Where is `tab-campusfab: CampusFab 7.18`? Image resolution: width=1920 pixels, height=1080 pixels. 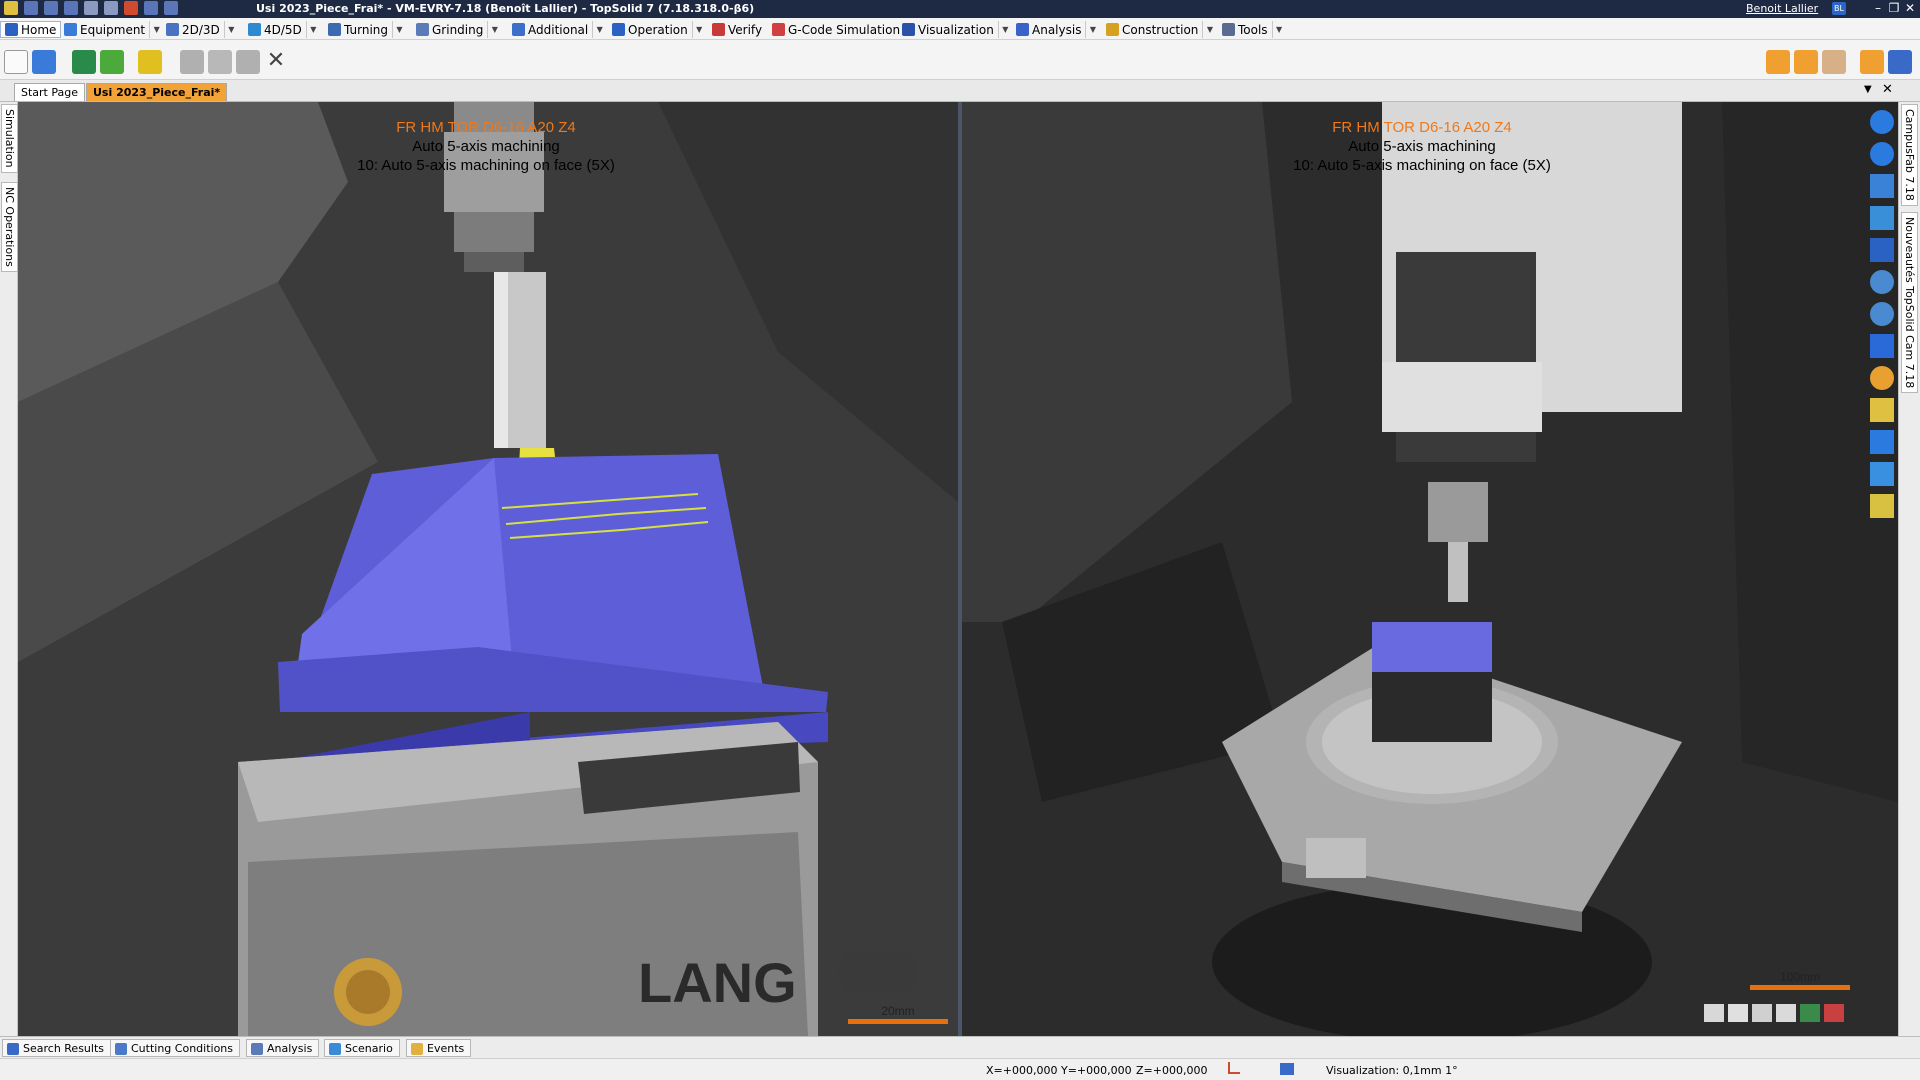 tab-campusfab: CampusFab 7.18 is located at coordinates (1909, 155).